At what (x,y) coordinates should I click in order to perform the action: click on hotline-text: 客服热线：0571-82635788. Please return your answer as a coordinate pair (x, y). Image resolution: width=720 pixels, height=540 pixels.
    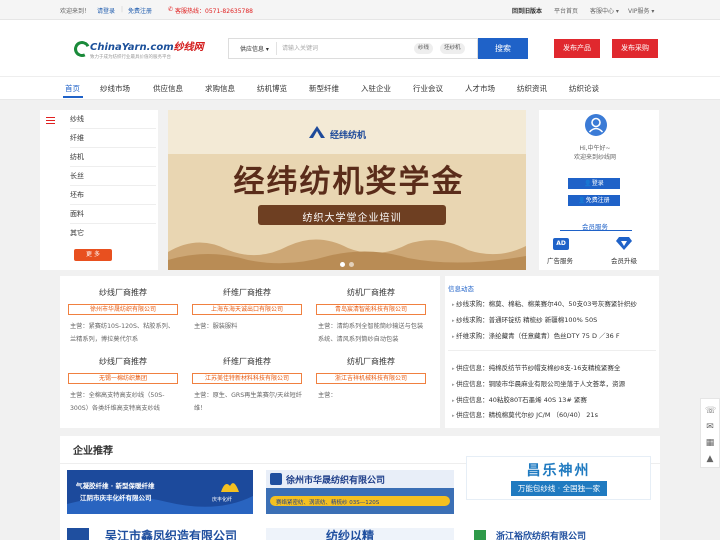
    Looking at the image, I should click on (214, 11).